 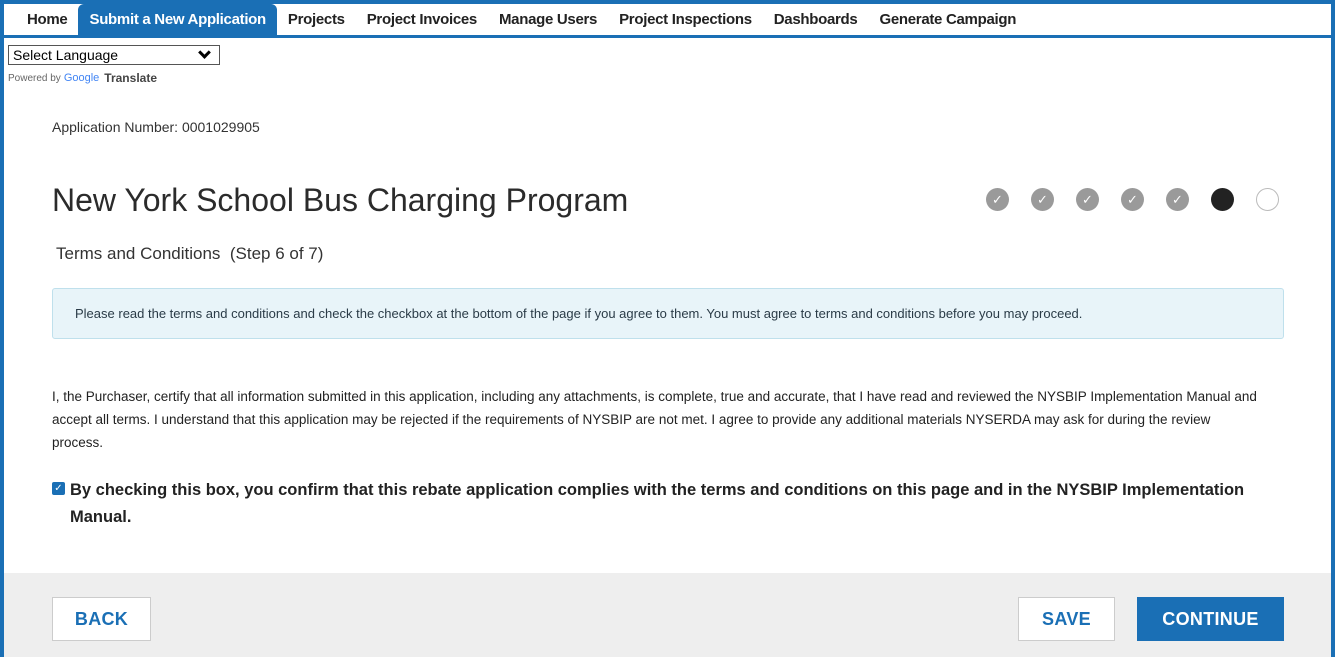 What do you see at coordinates (130, 78) in the screenshot?
I see `translate-text: Translate` at bounding box center [130, 78].